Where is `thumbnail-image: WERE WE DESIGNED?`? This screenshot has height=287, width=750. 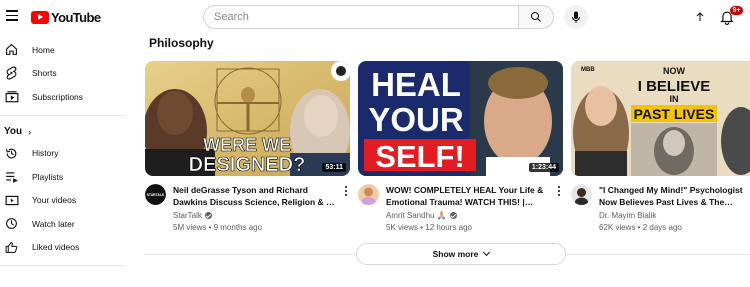
thumbnail-image: WERE WE DESIGNED? is located at coordinates (247, 118).